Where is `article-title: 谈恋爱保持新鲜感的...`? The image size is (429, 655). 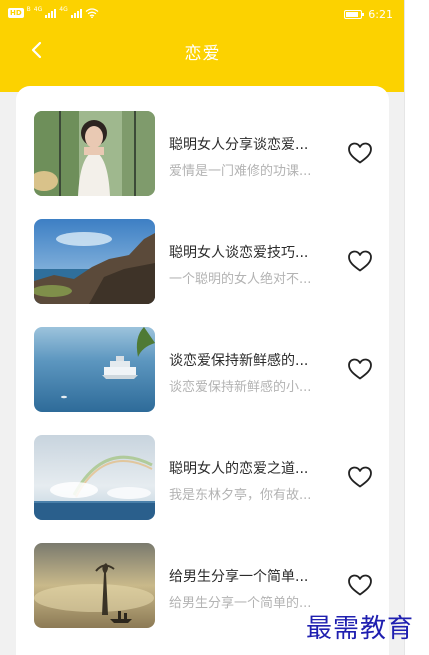 article-title: 谈恋爱保持新鲜感的... is located at coordinates (239, 361).